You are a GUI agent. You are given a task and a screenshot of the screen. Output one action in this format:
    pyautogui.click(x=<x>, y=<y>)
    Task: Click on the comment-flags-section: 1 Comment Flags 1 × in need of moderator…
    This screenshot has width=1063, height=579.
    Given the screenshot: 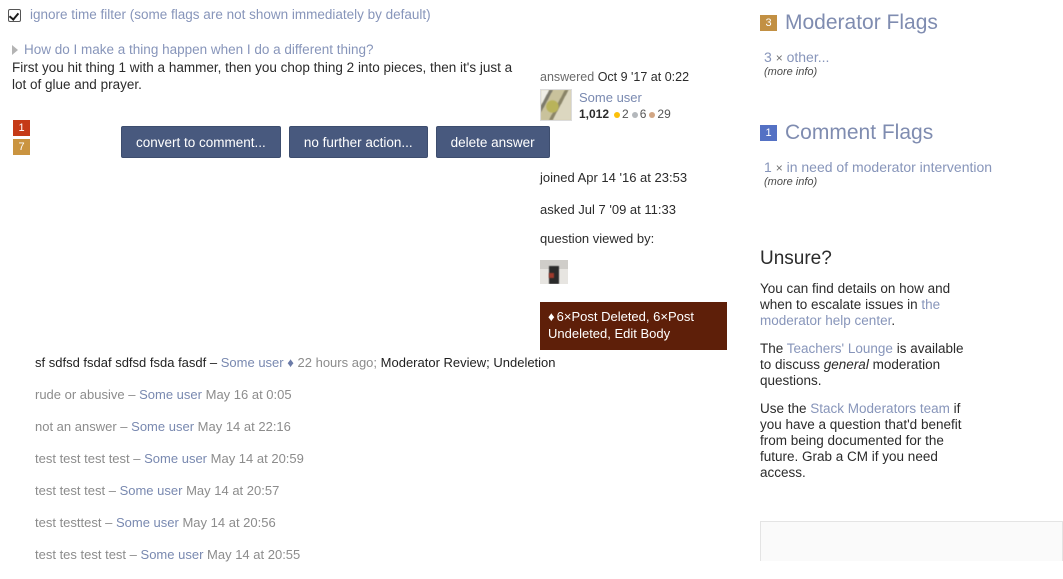 What is the action you would take?
    pyautogui.click(x=876, y=154)
    